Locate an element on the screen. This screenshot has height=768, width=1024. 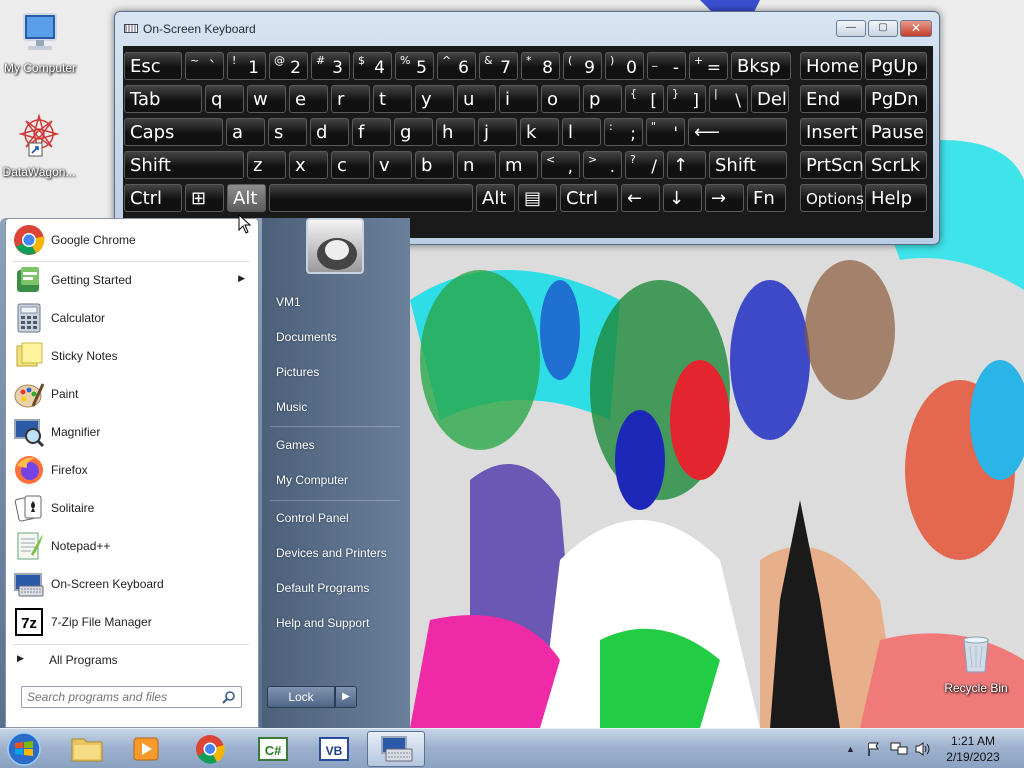
key-7: & 7 is located at coordinates (498, 66).